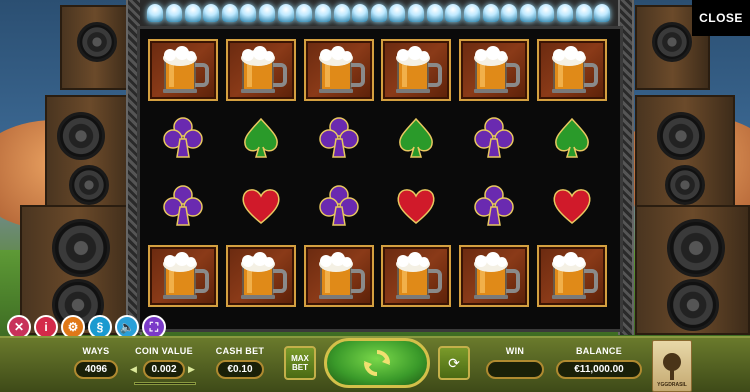  Describe the element at coordinates (191, 369) in the screenshot. I see `coin-increase-icon: ▶` at that location.